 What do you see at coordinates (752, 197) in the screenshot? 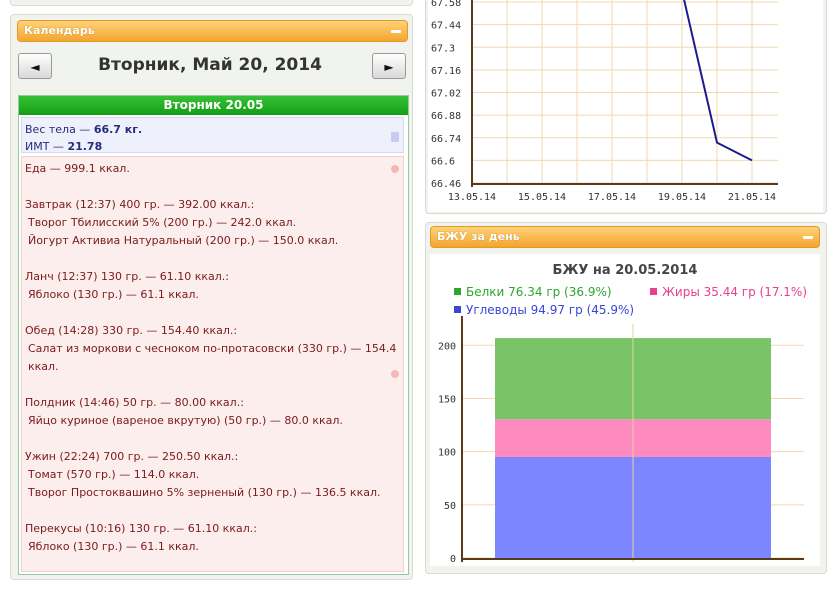
I see `x-tick-label: 21.05.14` at bounding box center [752, 197].